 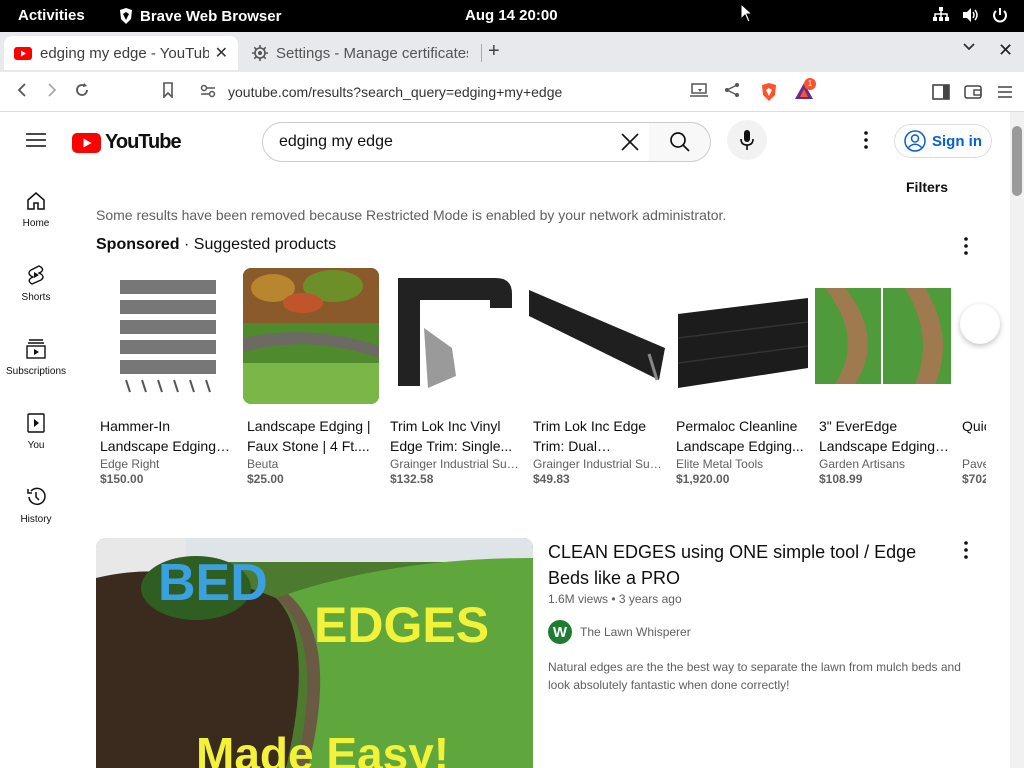 What do you see at coordinates (966, 550) in the screenshot?
I see `video-more-icon` at bounding box center [966, 550].